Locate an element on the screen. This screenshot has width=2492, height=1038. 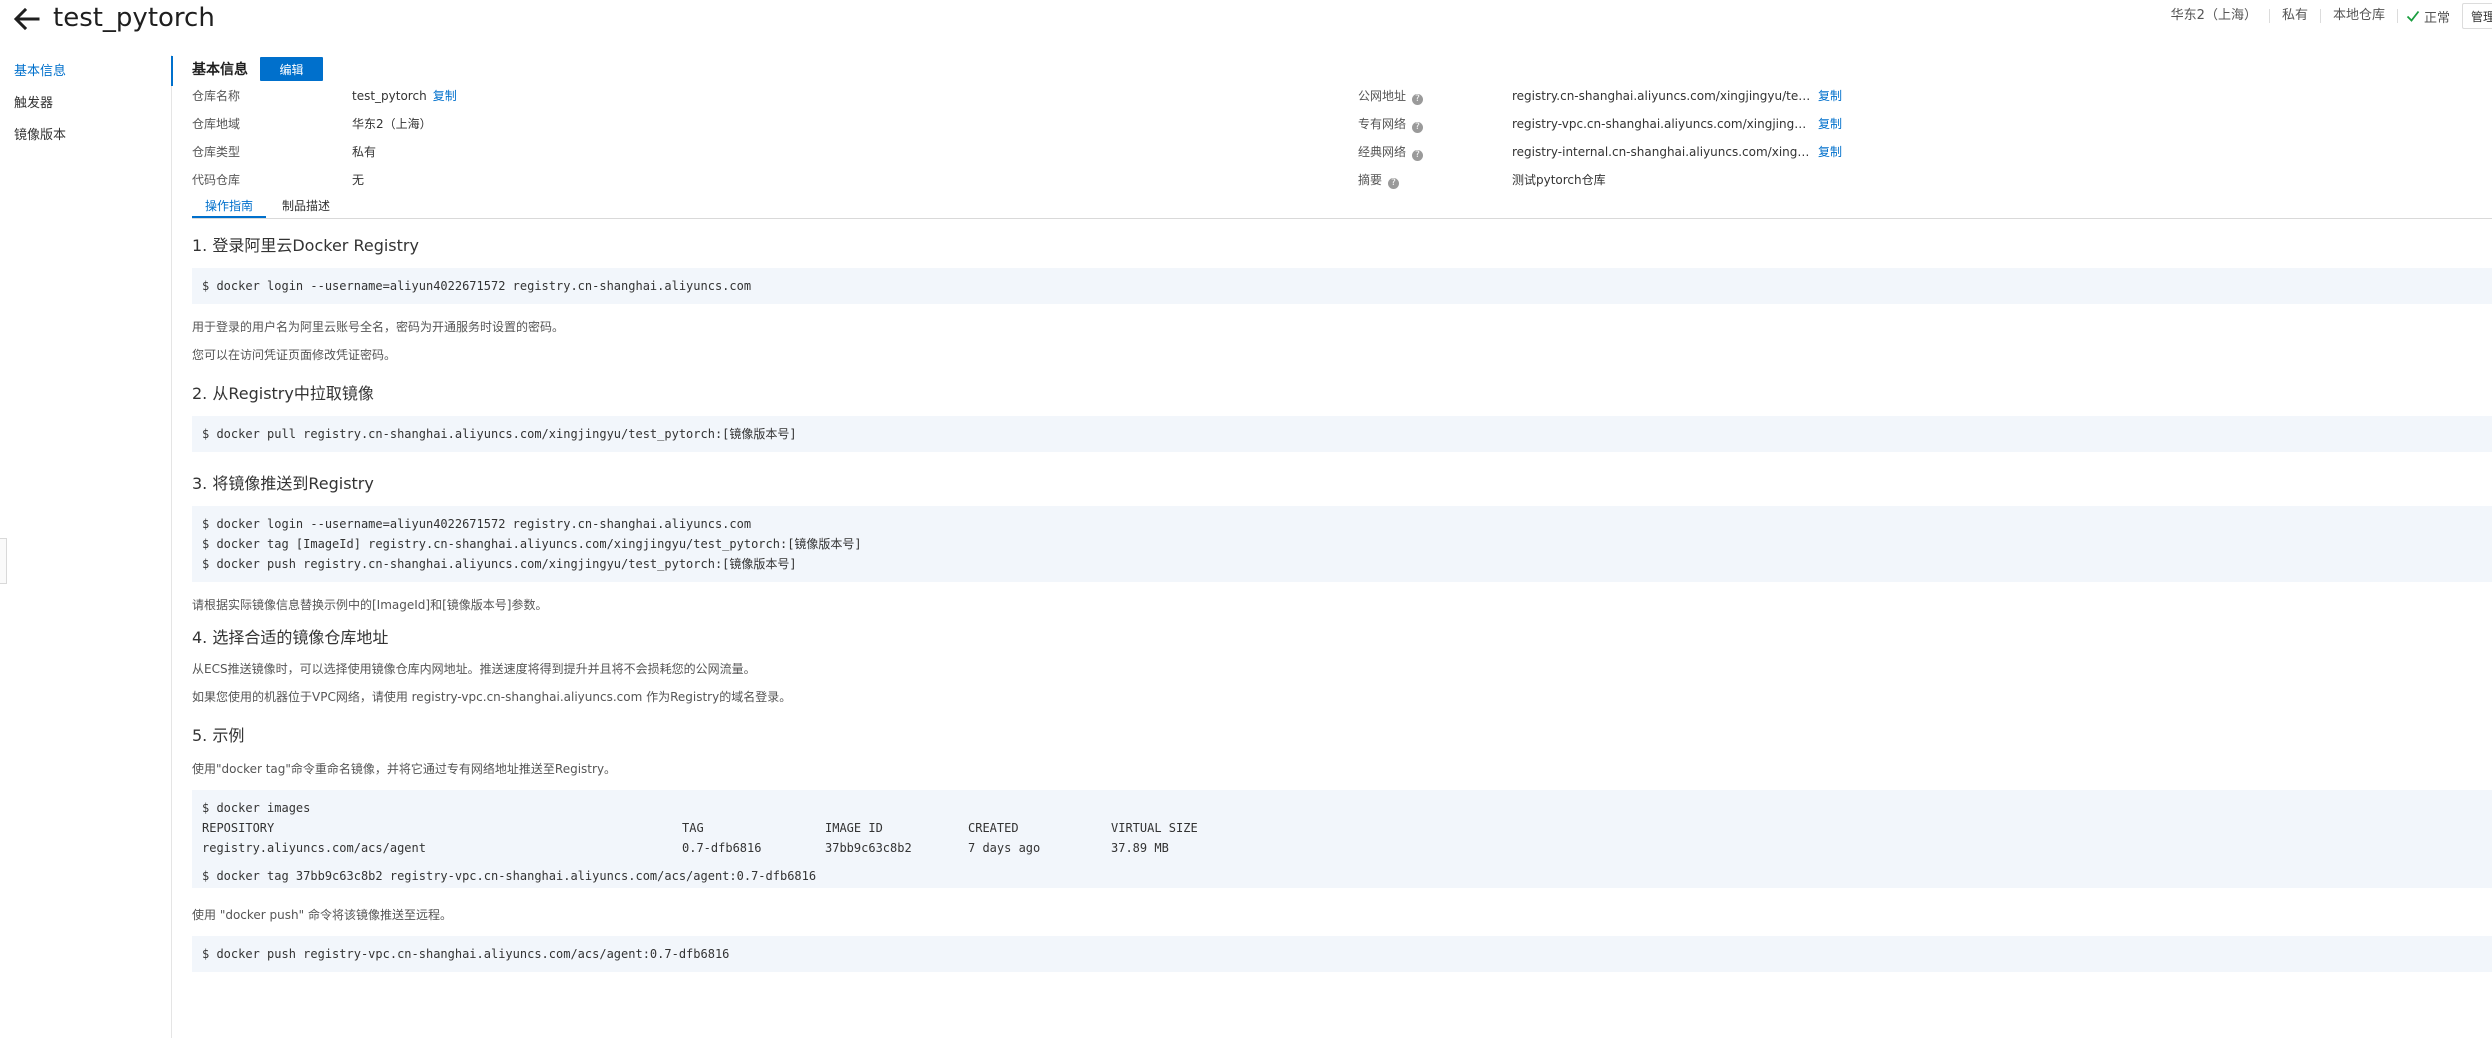
sidebar-item-triggers: 触发器 is located at coordinates (85, 104).